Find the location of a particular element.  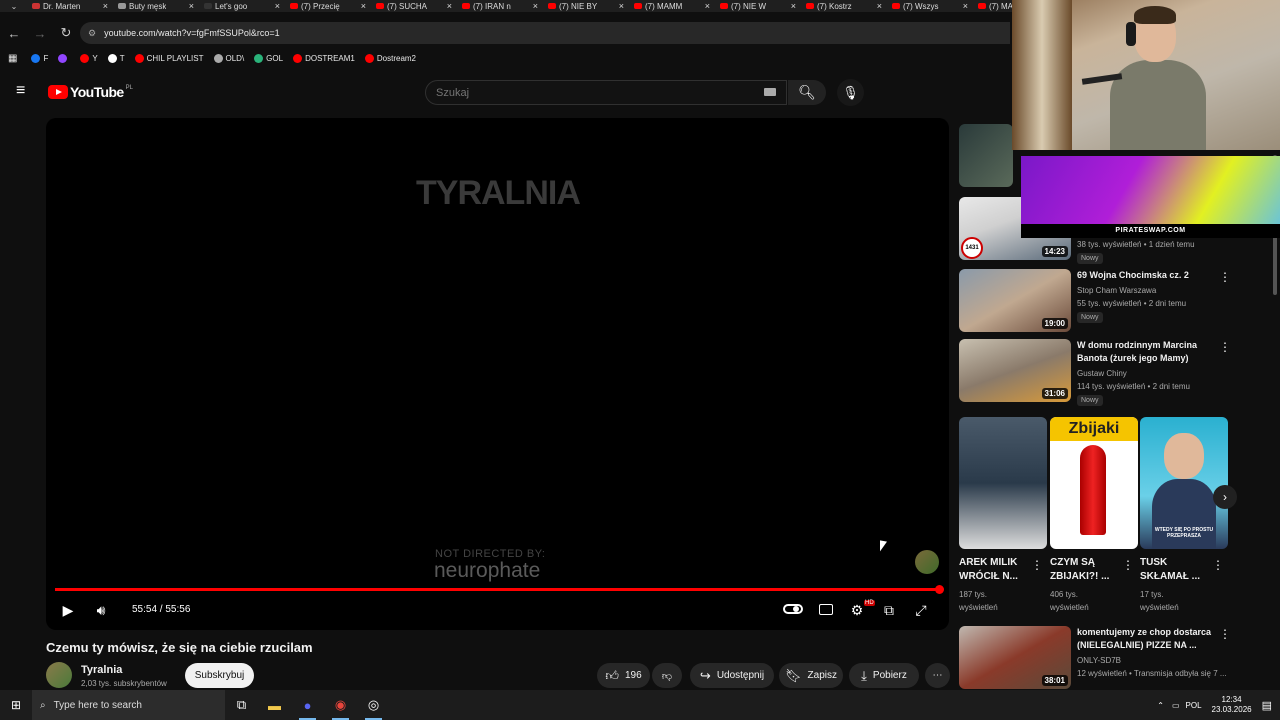

settings-button: ⚙ is located at coordinates (857, 610).